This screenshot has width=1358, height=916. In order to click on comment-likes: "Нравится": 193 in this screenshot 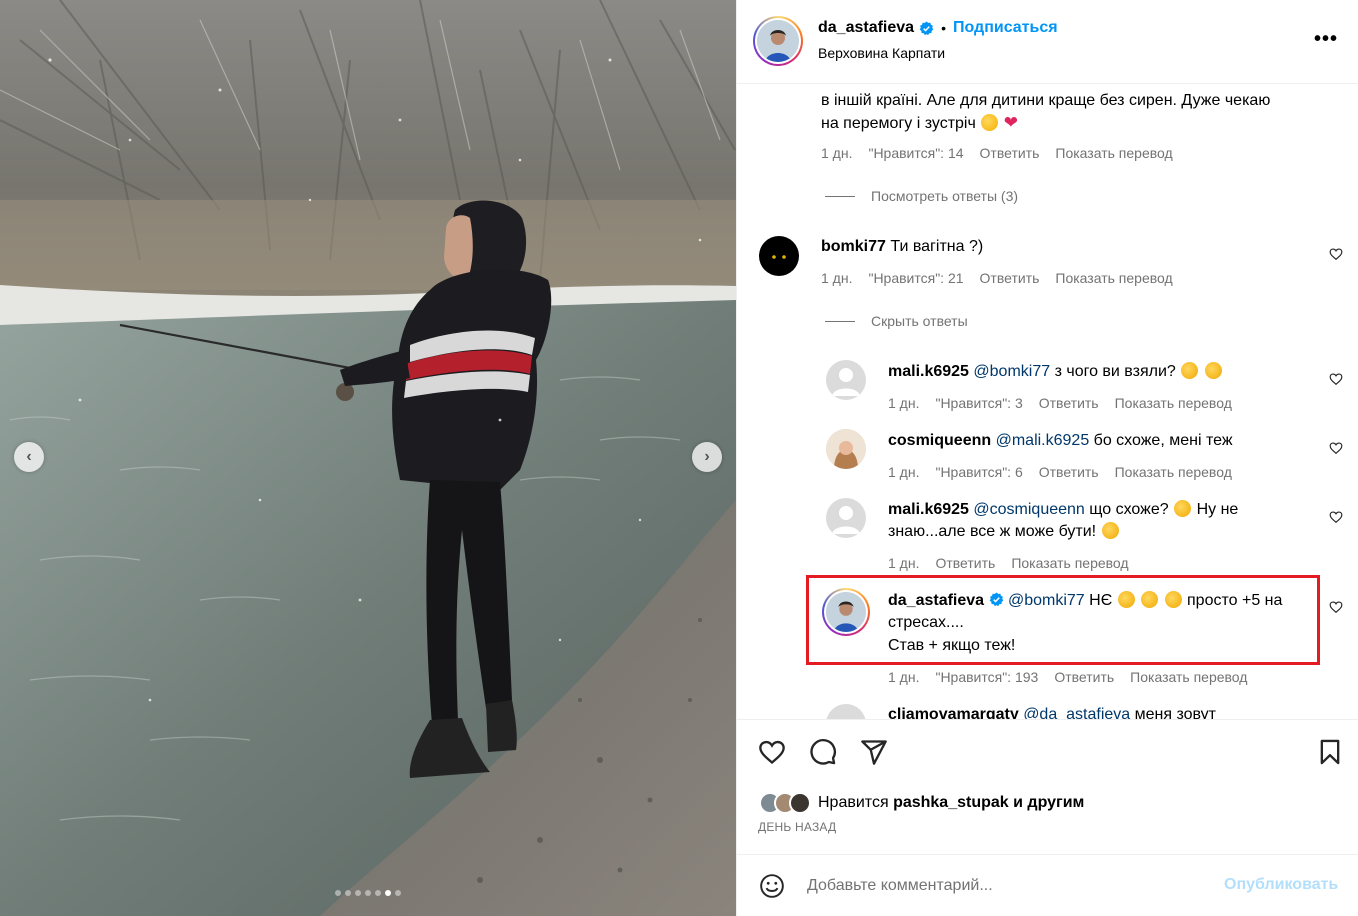, I will do `click(986, 677)`.